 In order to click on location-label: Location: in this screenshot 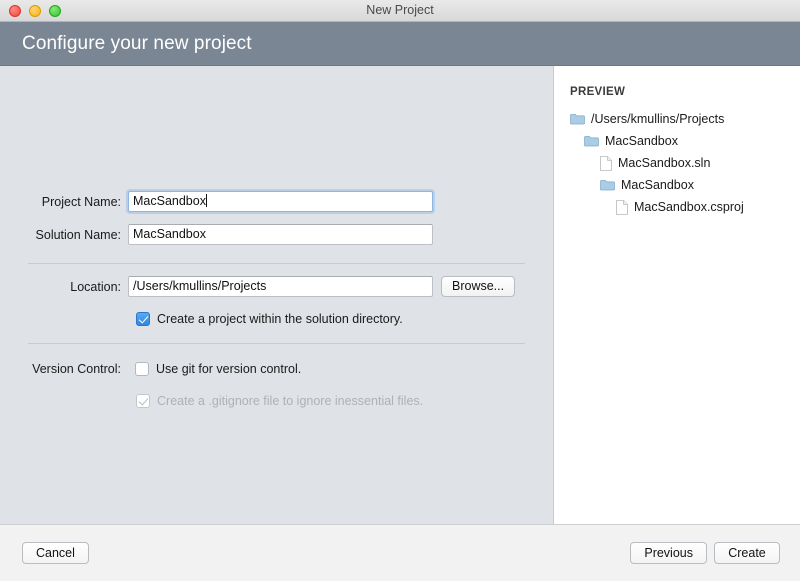, I will do `click(95, 286)`.